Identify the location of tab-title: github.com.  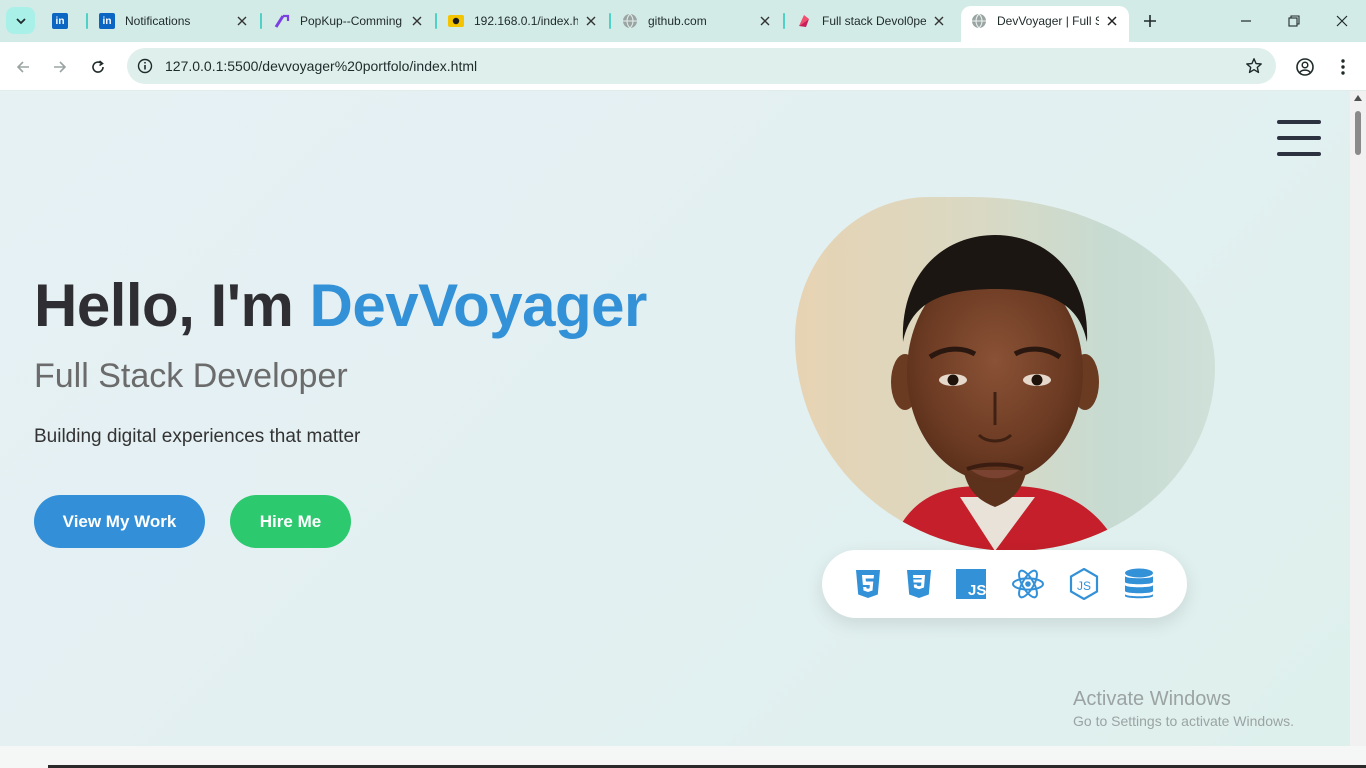
(677, 21).